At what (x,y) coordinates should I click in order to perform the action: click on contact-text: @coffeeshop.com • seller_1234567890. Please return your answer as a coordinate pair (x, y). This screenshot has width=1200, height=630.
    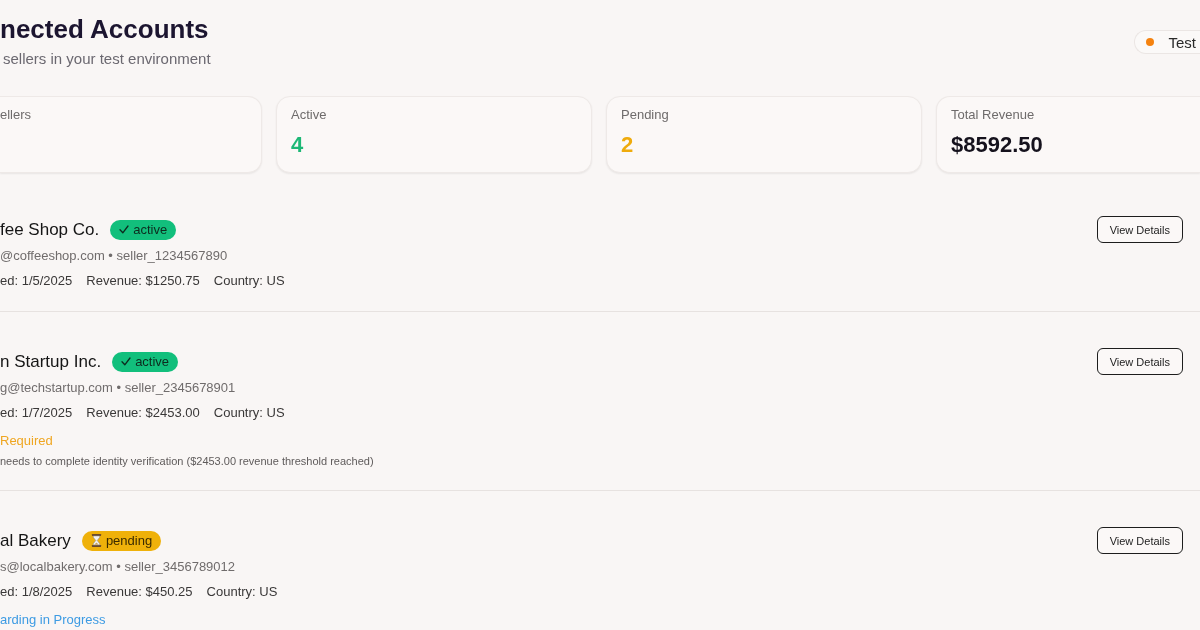
    Looking at the image, I should click on (114, 256).